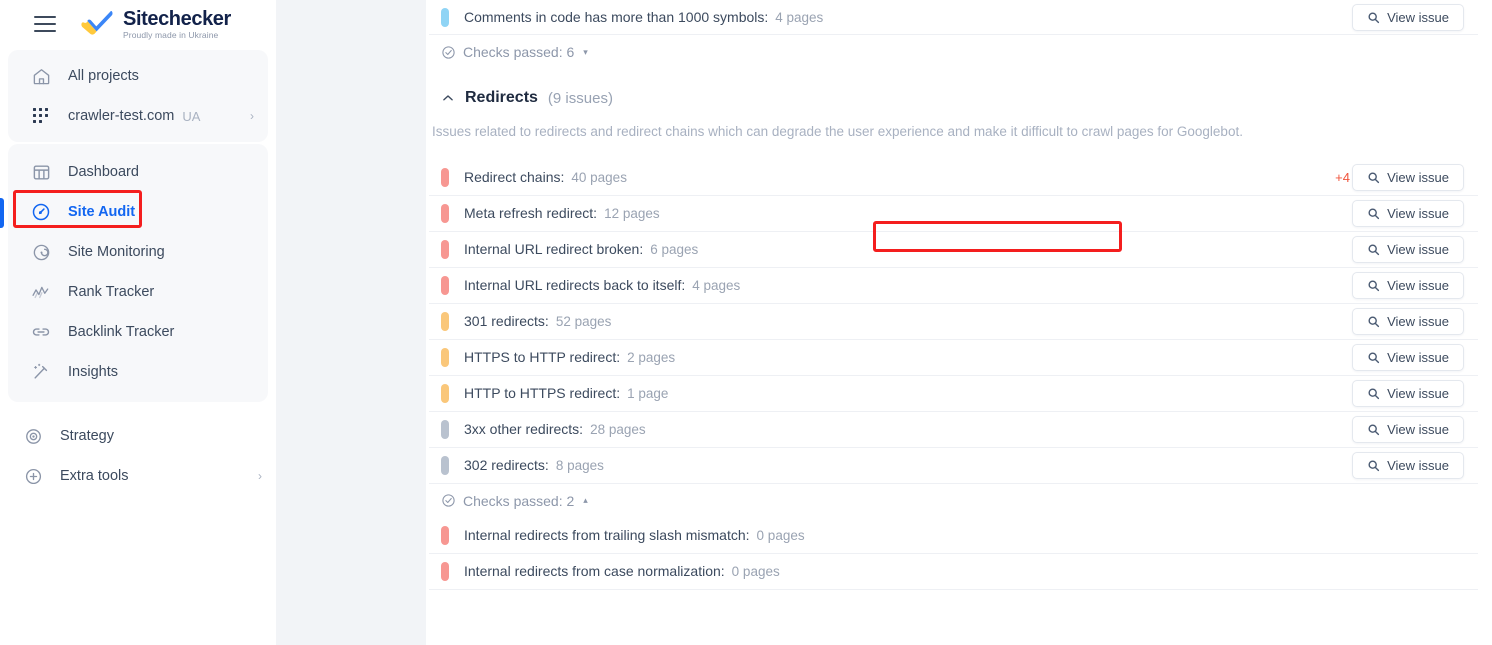 The height and width of the screenshot is (645, 1492). Describe the element at coordinates (953, 358) in the screenshot. I see `issue-row: HTTPS to HTTP redirect: 2 pages View issue` at that location.